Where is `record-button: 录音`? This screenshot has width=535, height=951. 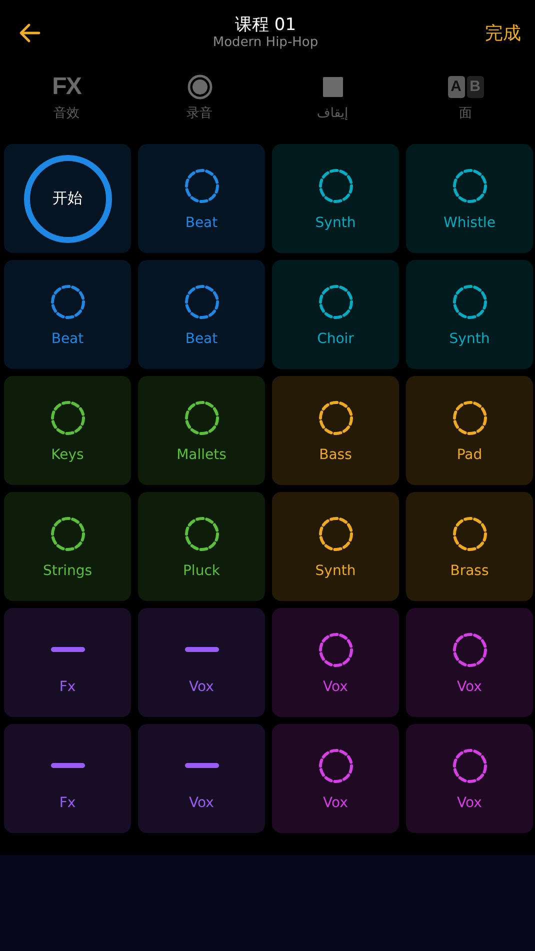
record-button: 录音 is located at coordinates (199, 109).